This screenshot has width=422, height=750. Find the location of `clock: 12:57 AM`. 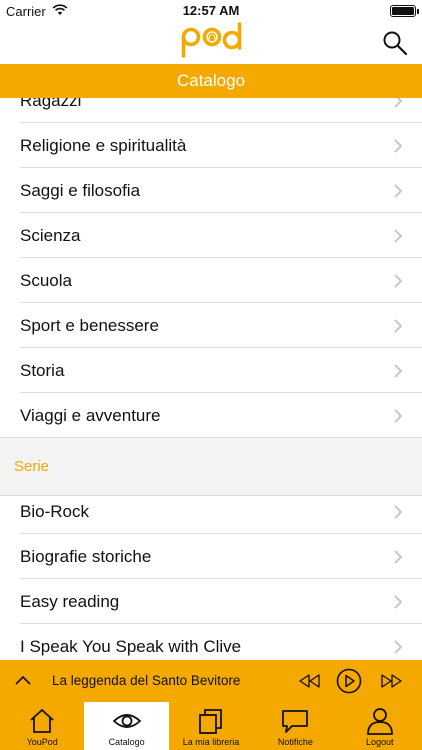

clock: 12:57 AM is located at coordinates (211, 10).